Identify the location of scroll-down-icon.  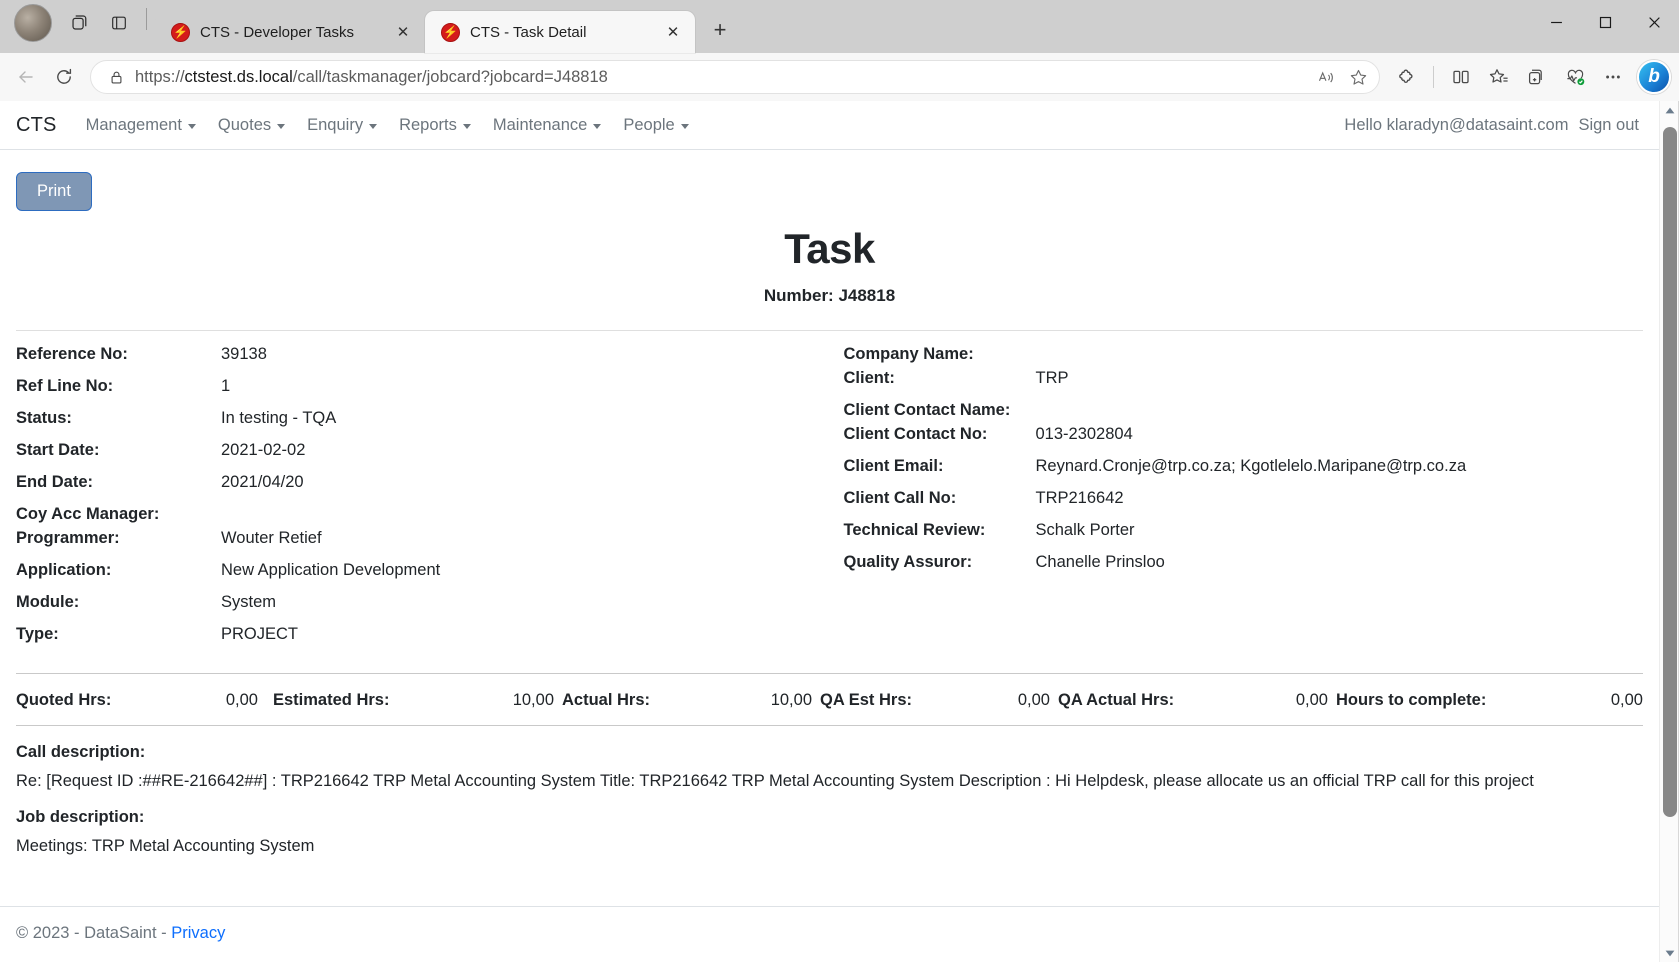
(1669, 953).